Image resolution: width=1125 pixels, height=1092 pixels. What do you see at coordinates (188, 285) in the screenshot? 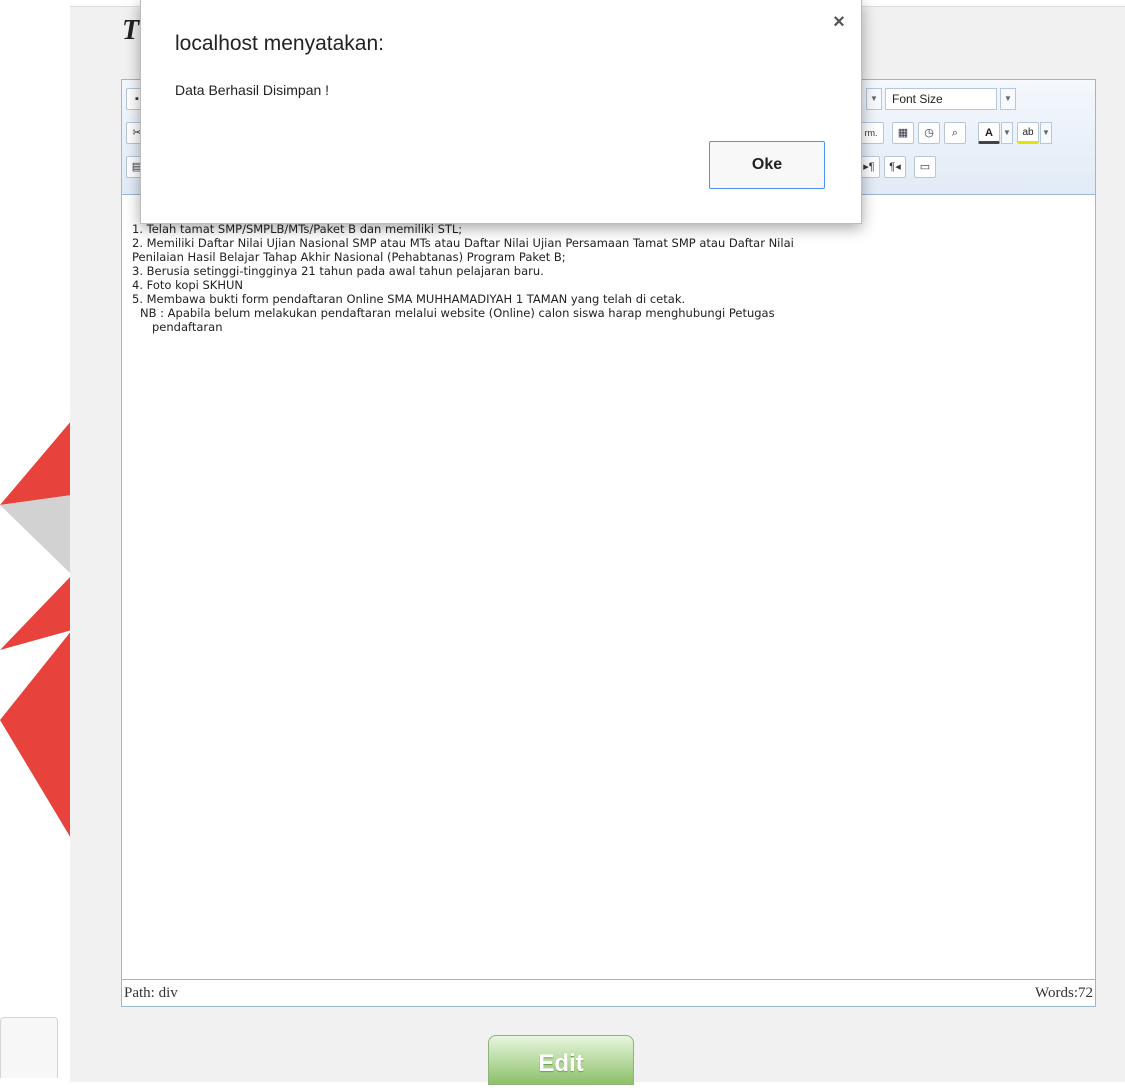
I see `content-line: 4. Foto kopi SKHUN` at bounding box center [188, 285].